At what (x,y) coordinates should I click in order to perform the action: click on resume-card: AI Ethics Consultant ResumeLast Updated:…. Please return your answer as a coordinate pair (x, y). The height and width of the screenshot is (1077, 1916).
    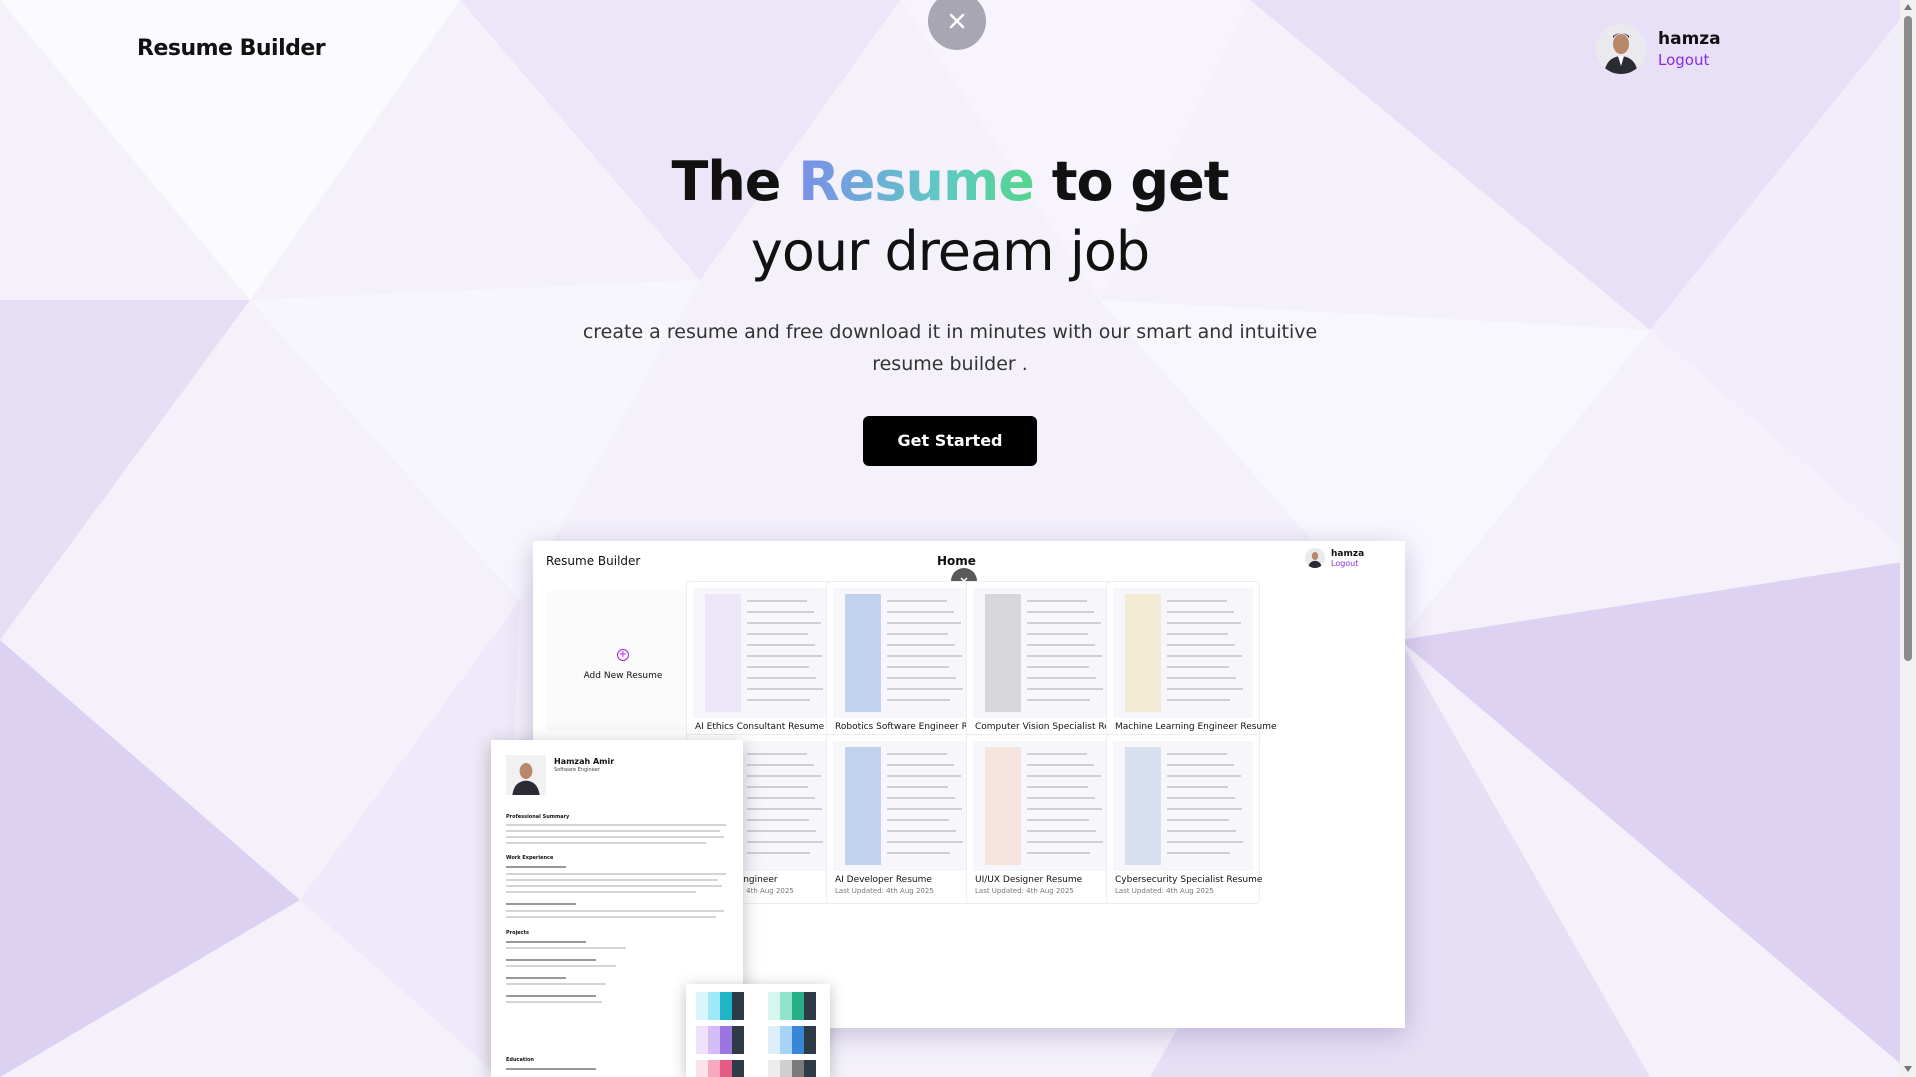
    Looking at the image, I should click on (763, 666).